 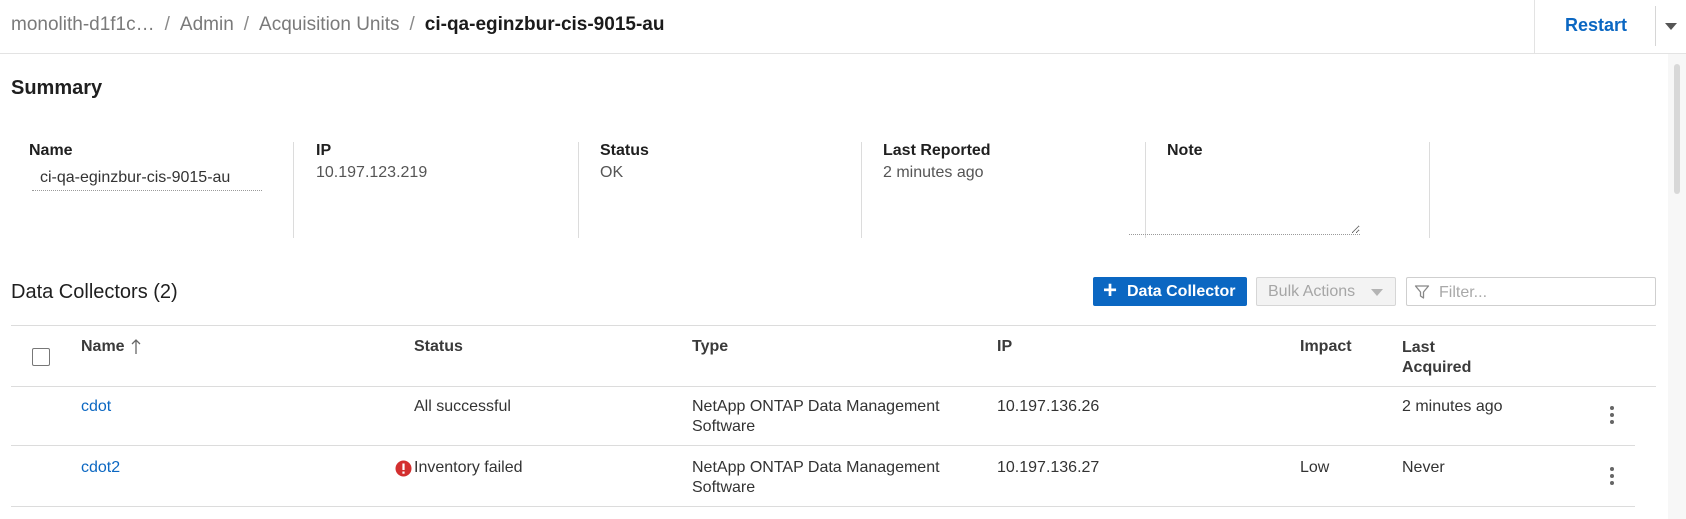 What do you see at coordinates (1048, 467) in the screenshot?
I see `collector-ip: 10.197.136.27` at bounding box center [1048, 467].